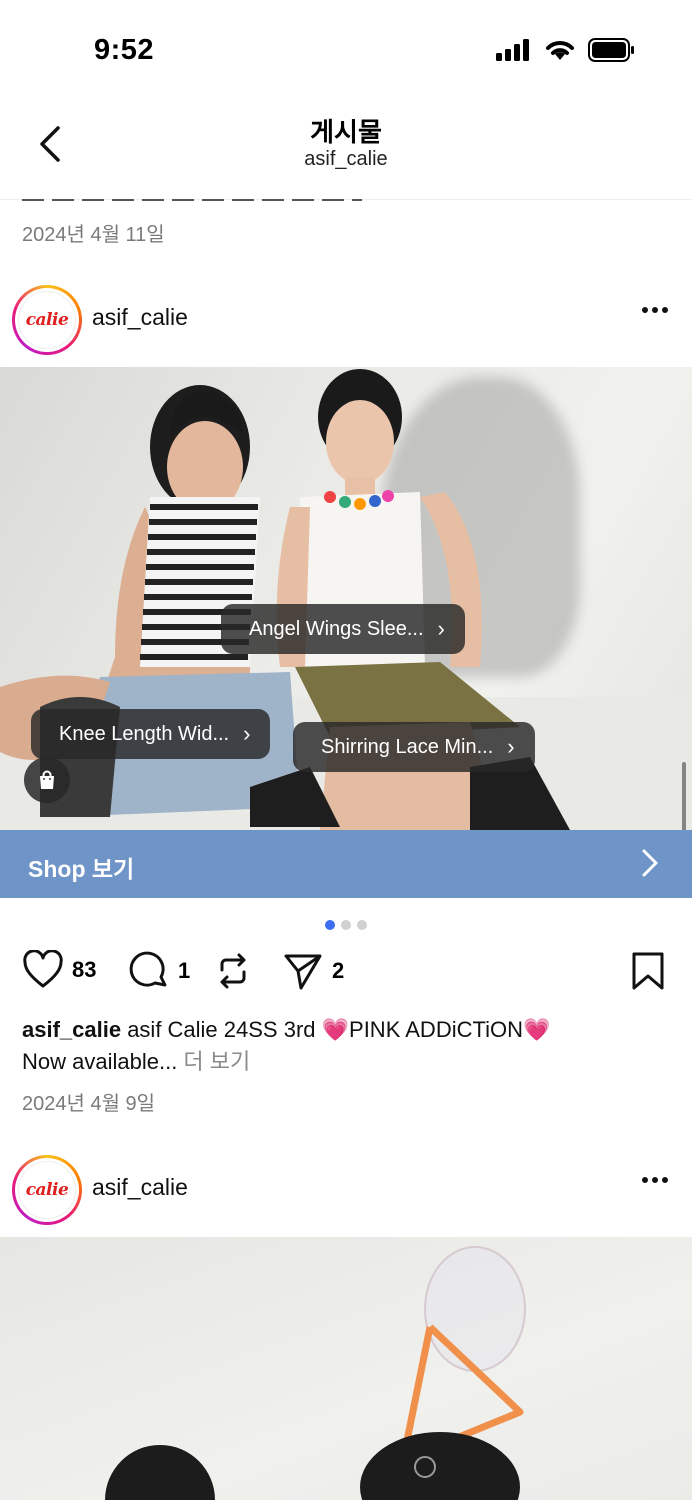 The image size is (692, 1500). I want to click on product-tag: Knee Length Wid... ›, so click(151, 734).